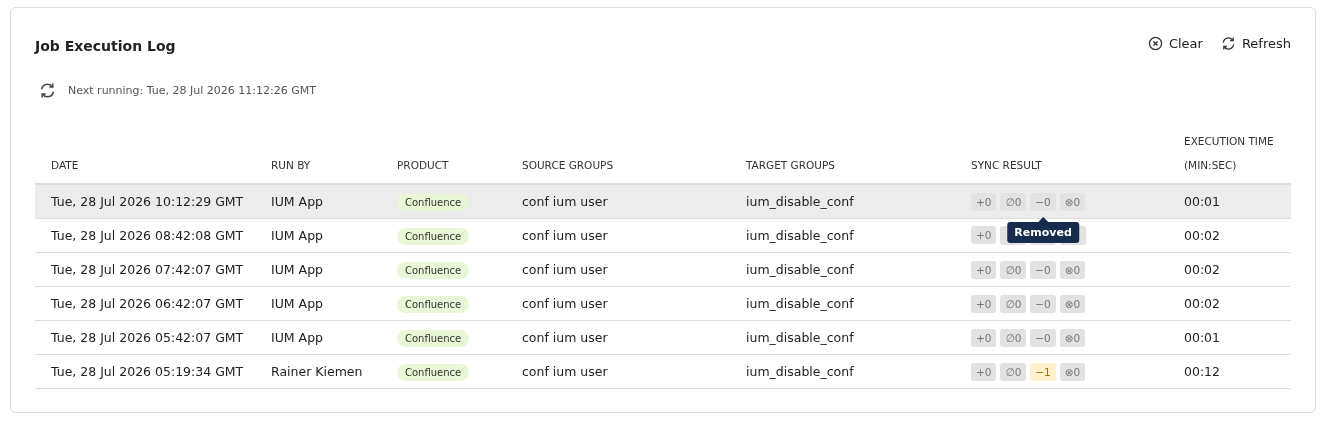 Image resolution: width=1328 pixels, height=421 pixels. I want to click on column-header: PRODUCT, so click(423, 165).